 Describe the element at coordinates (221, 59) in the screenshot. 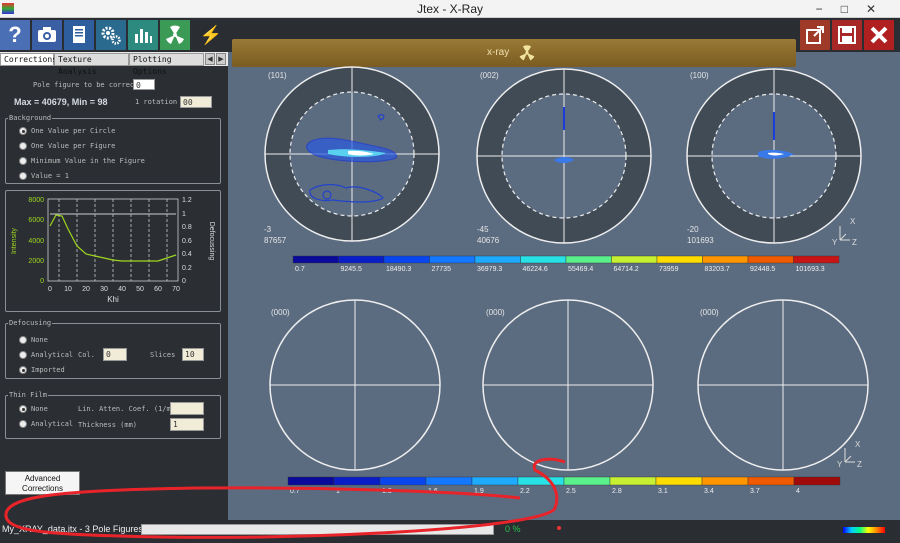

I see `tab-scroll-right-icon: ▶` at that location.